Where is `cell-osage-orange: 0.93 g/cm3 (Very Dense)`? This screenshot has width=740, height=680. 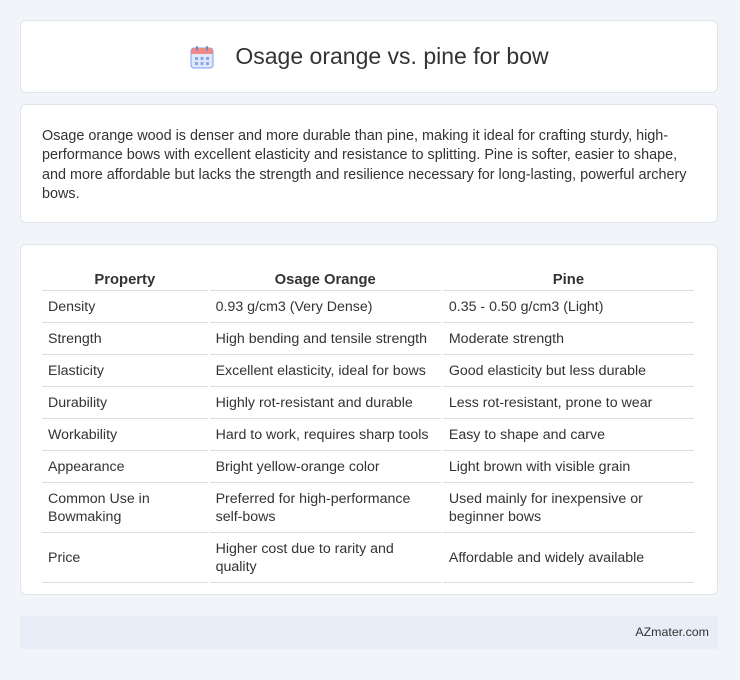
cell-osage-orange: 0.93 g/cm3 (Very Dense) is located at coordinates (325, 307).